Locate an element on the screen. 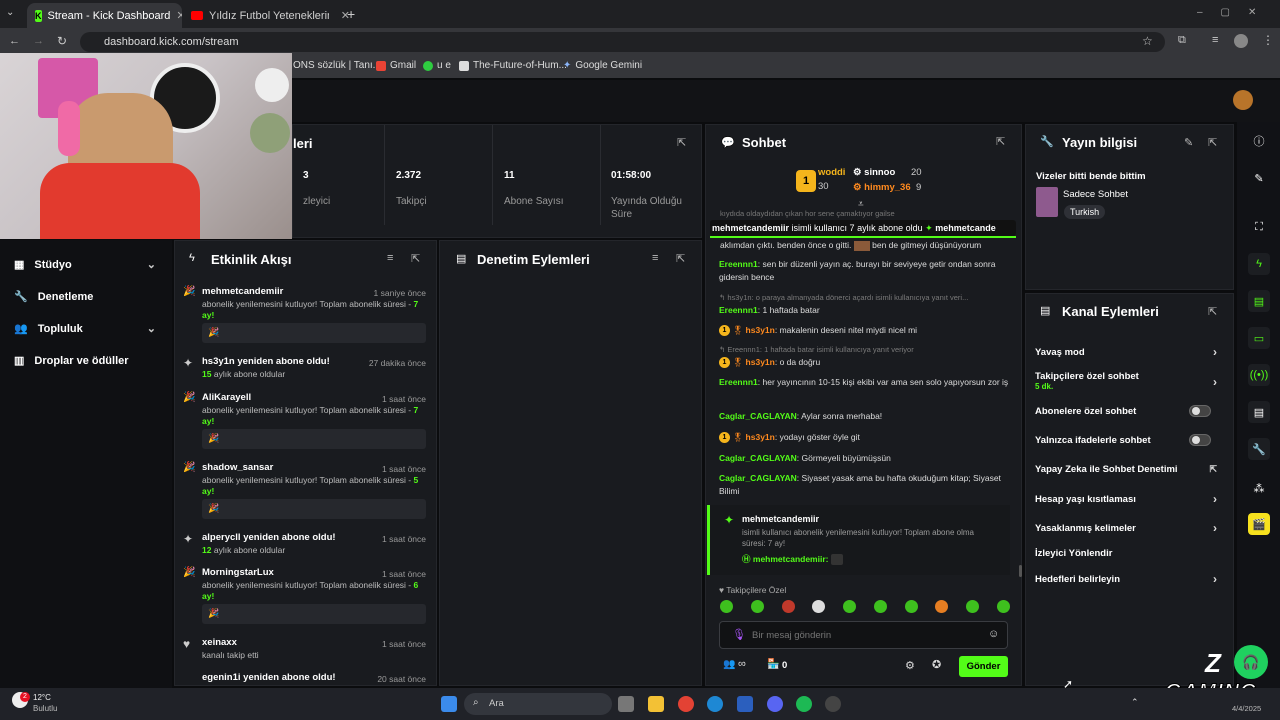  chat-message-input is located at coordinates (862, 635).